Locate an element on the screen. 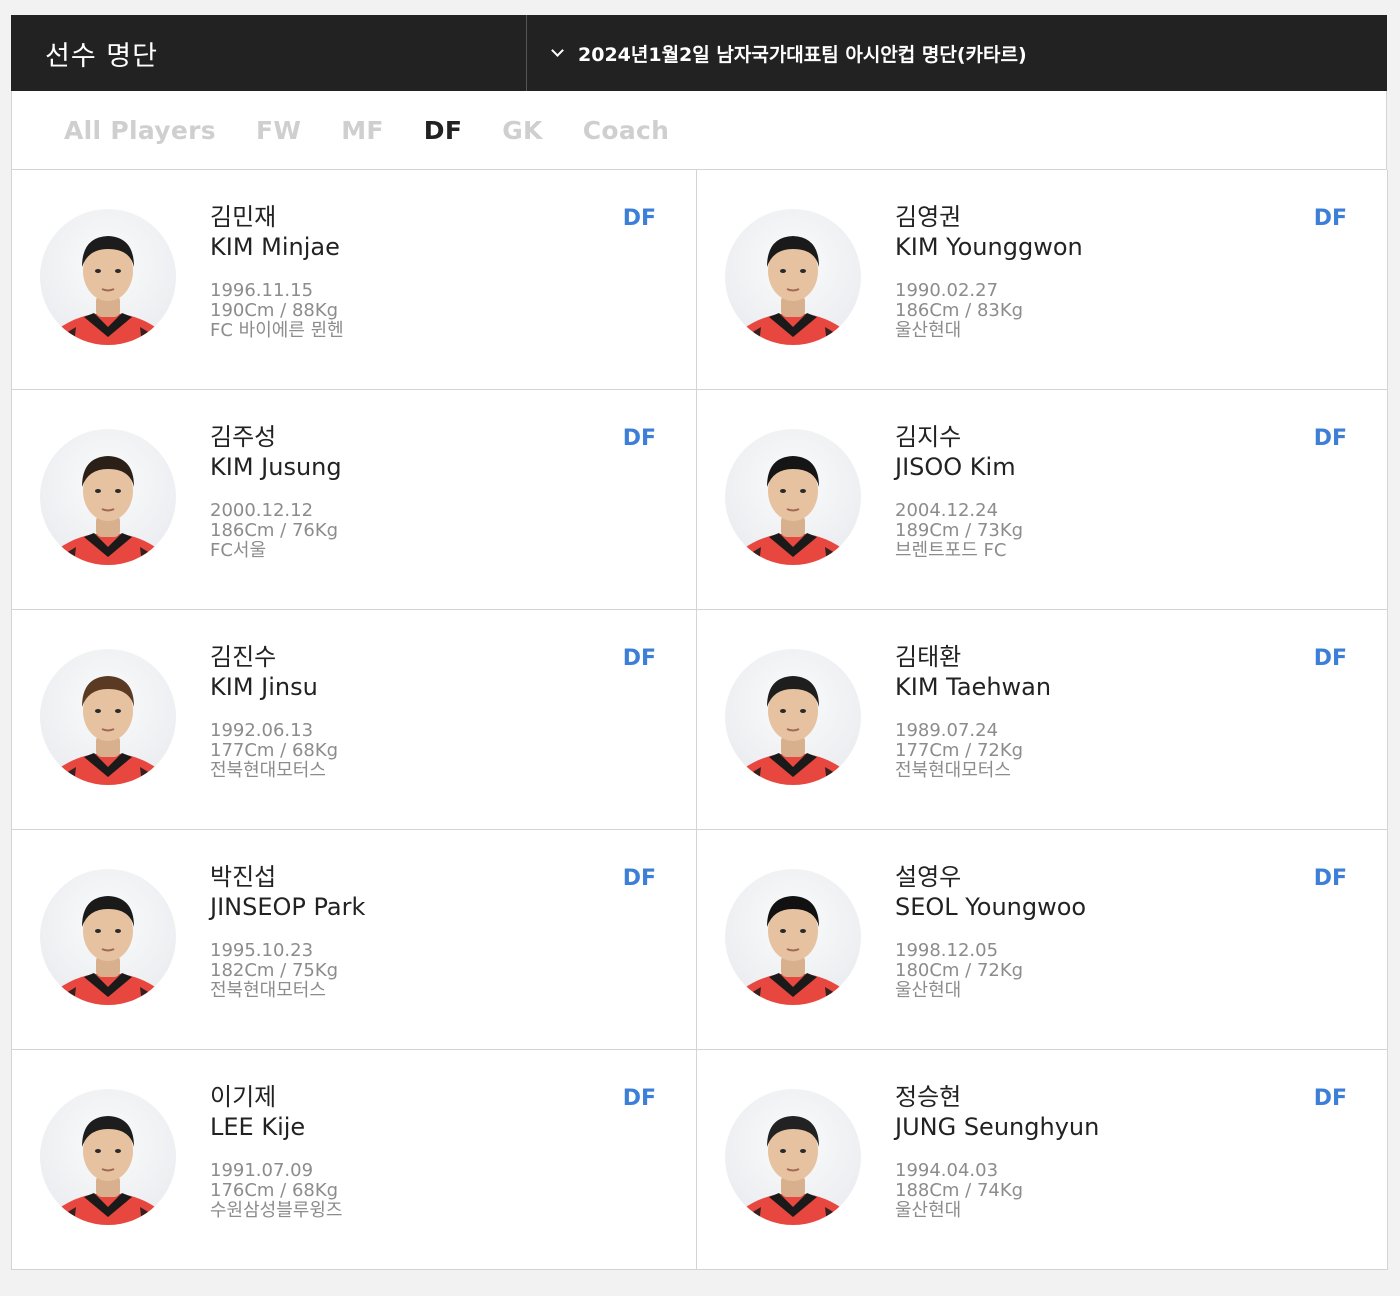 Image resolution: width=1400 pixels, height=1296 pixels. player-meta: 1996.11.15 190Cm / 88Kg FC 바이에른 뮌헨 is located at coordinates (277, 311).